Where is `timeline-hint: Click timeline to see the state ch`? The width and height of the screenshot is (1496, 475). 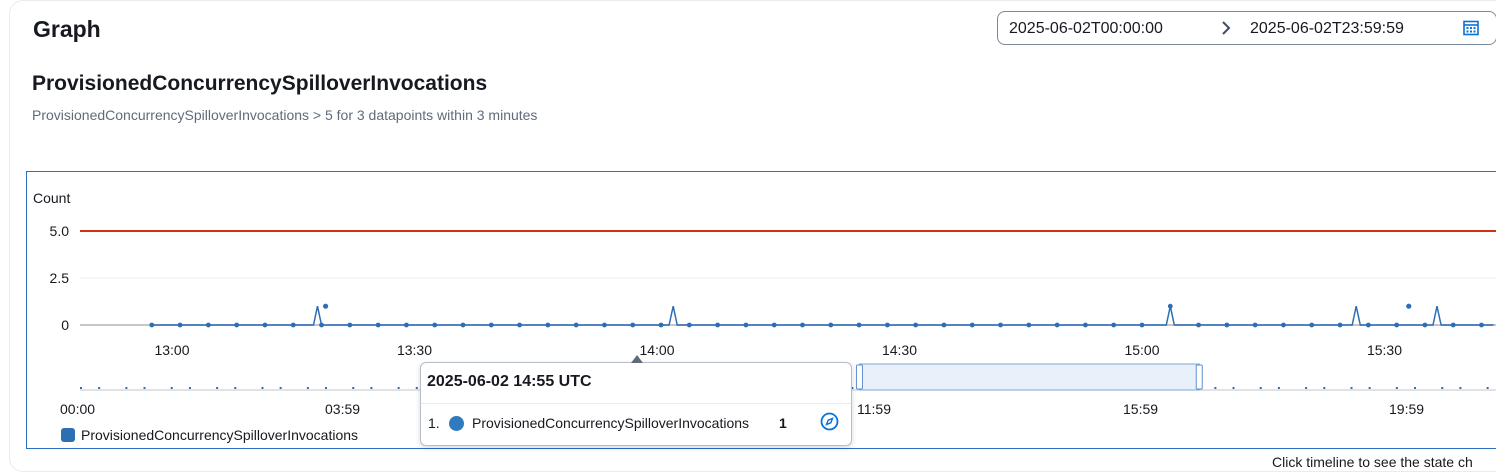
timeline-hint: Click timeline to see the state ch is located at coordinates (1372, 462).